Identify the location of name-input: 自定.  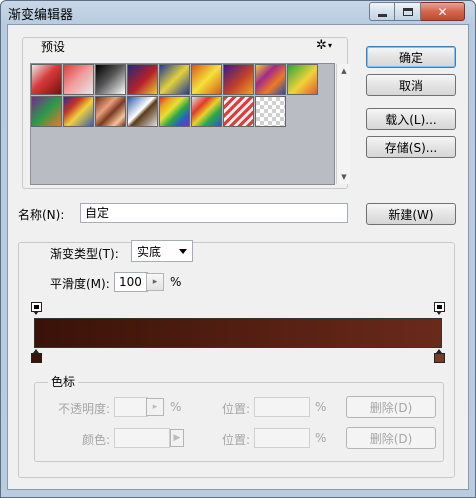
(214, 213).